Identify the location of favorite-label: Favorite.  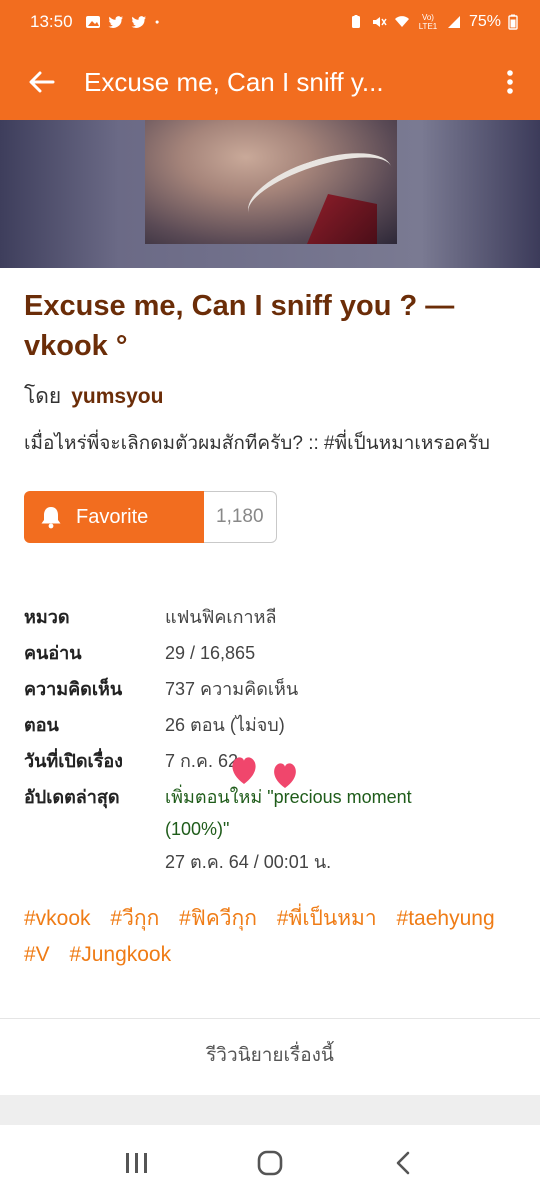
(112, 516).